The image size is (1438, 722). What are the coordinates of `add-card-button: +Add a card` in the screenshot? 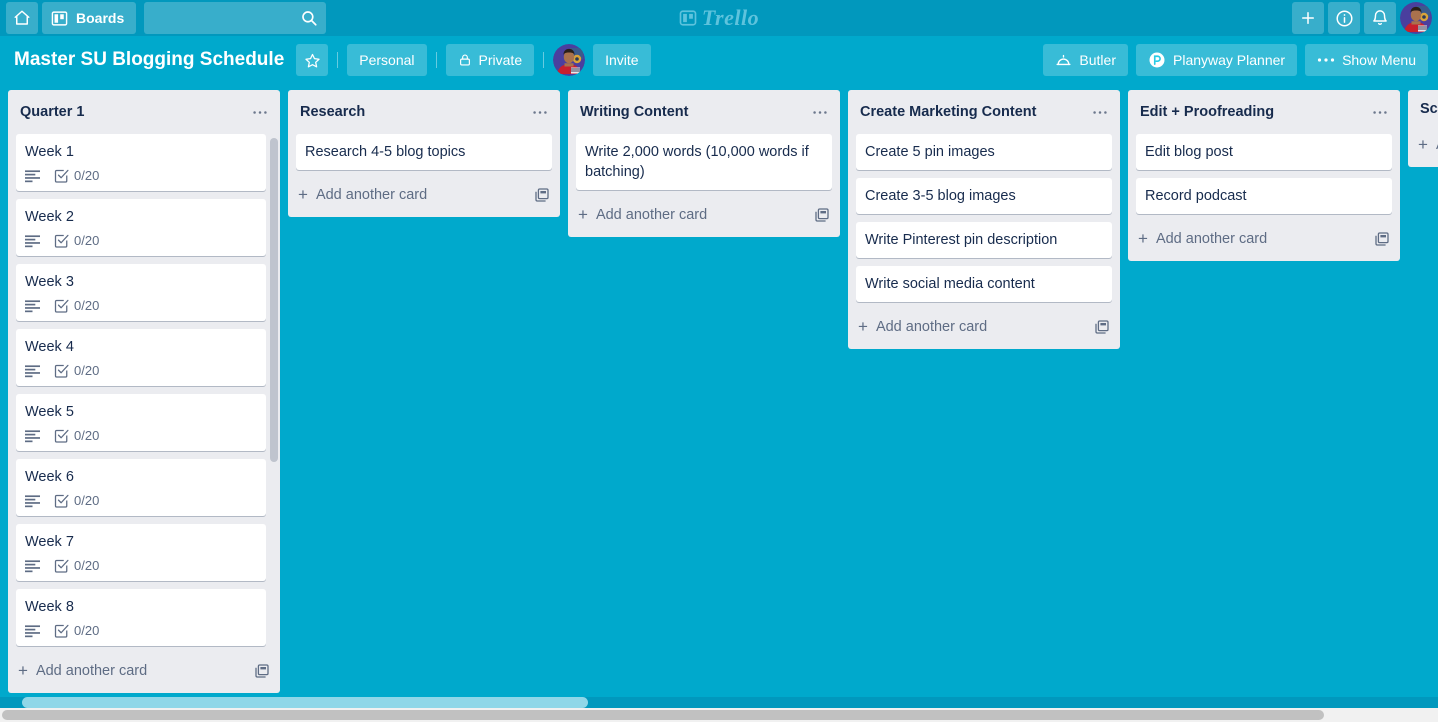 It's located at (1423, 143).